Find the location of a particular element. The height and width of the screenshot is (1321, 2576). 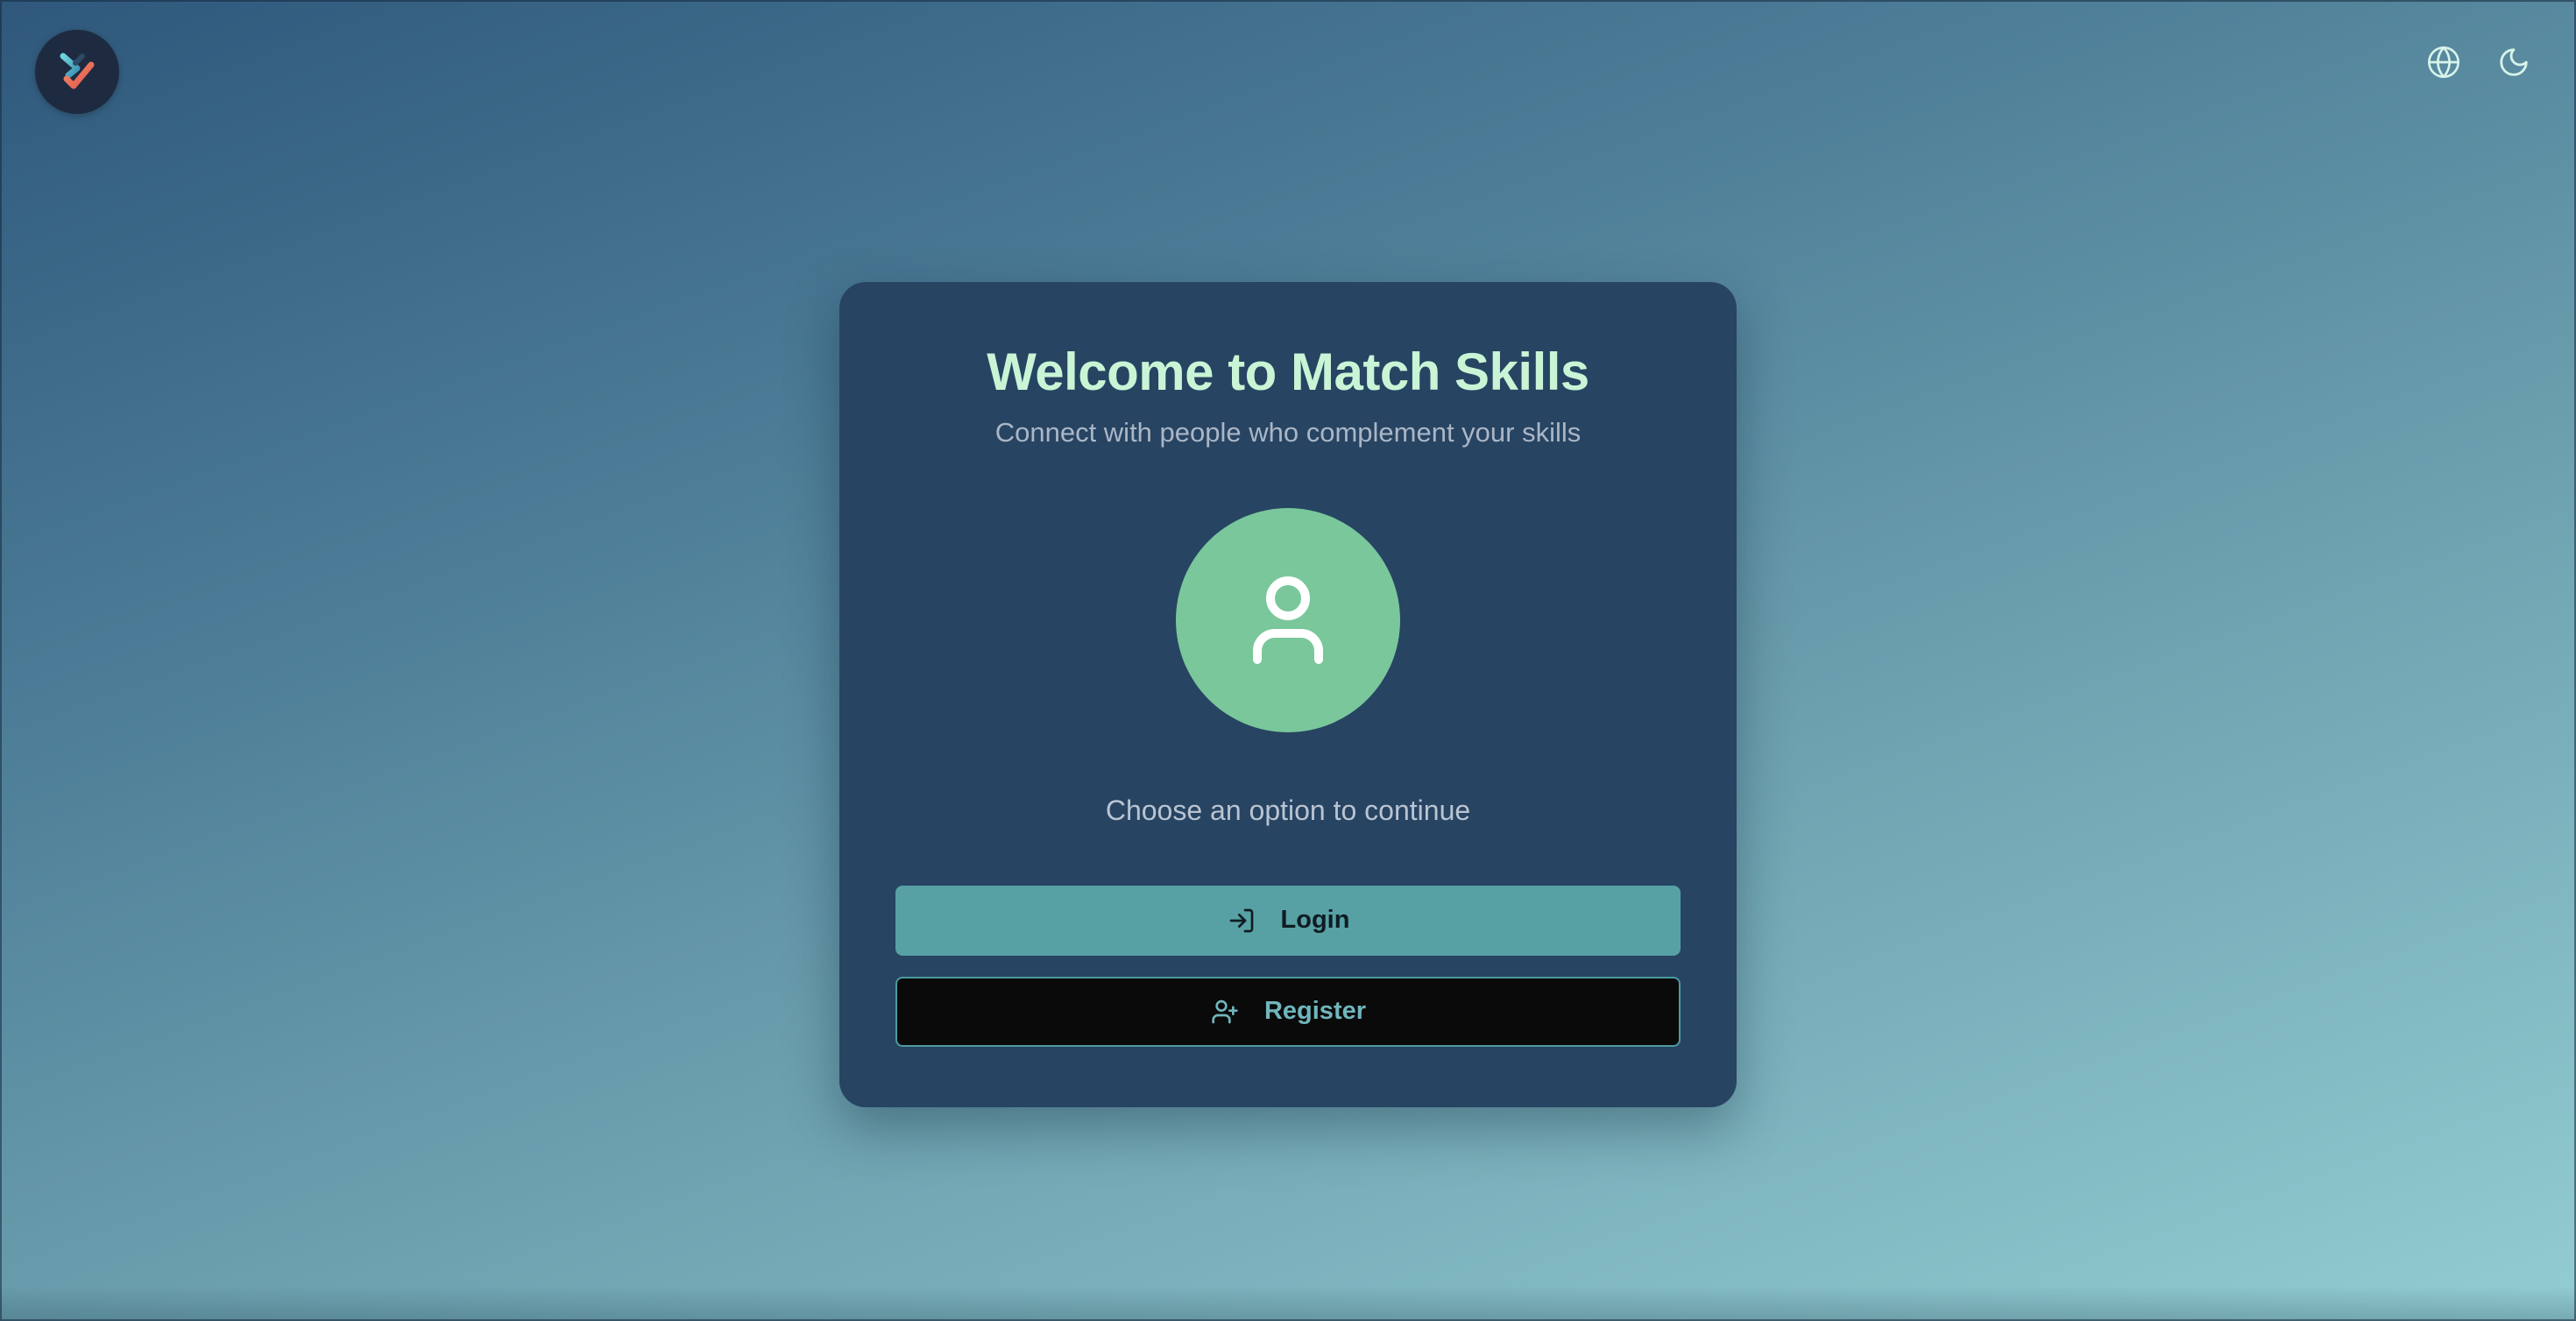

moon-icon is located at coordinates (2514, 62).